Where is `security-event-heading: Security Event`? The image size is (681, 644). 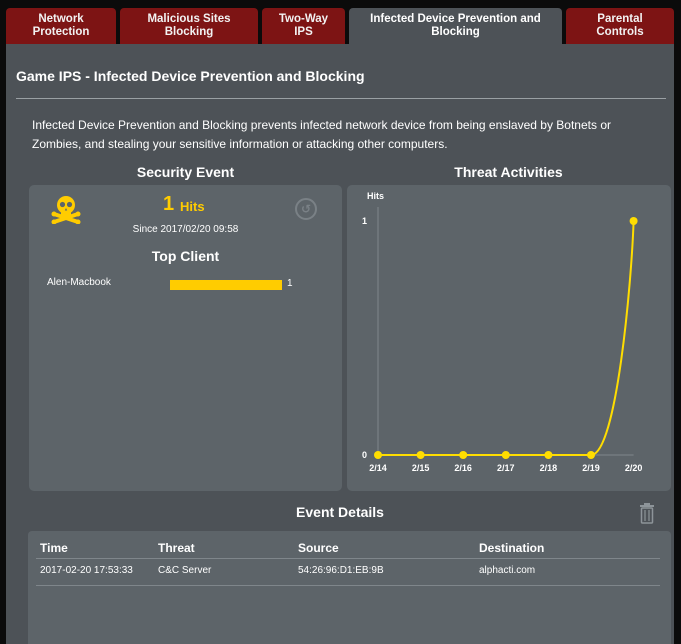
security-event-heading: Security Event is located at coordinates (185, 172).